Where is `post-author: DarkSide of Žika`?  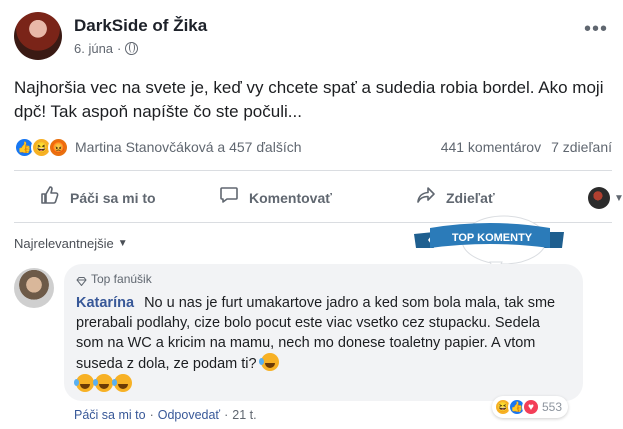 post-author: DarkSide of Žika is located at coordinates (140, 26).